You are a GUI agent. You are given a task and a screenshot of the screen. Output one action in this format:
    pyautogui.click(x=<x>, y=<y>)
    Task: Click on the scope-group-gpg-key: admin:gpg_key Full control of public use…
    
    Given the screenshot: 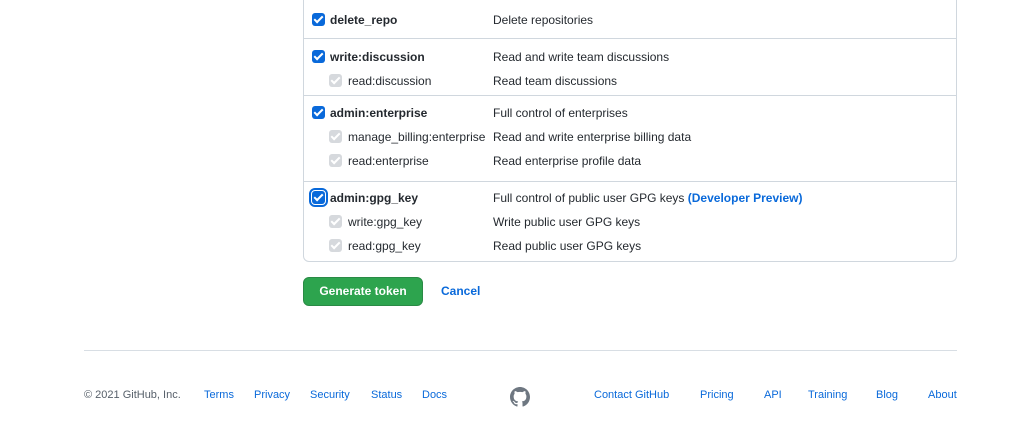 What is the action you would take?
    pyautogui.click(x=630, y=221)
    